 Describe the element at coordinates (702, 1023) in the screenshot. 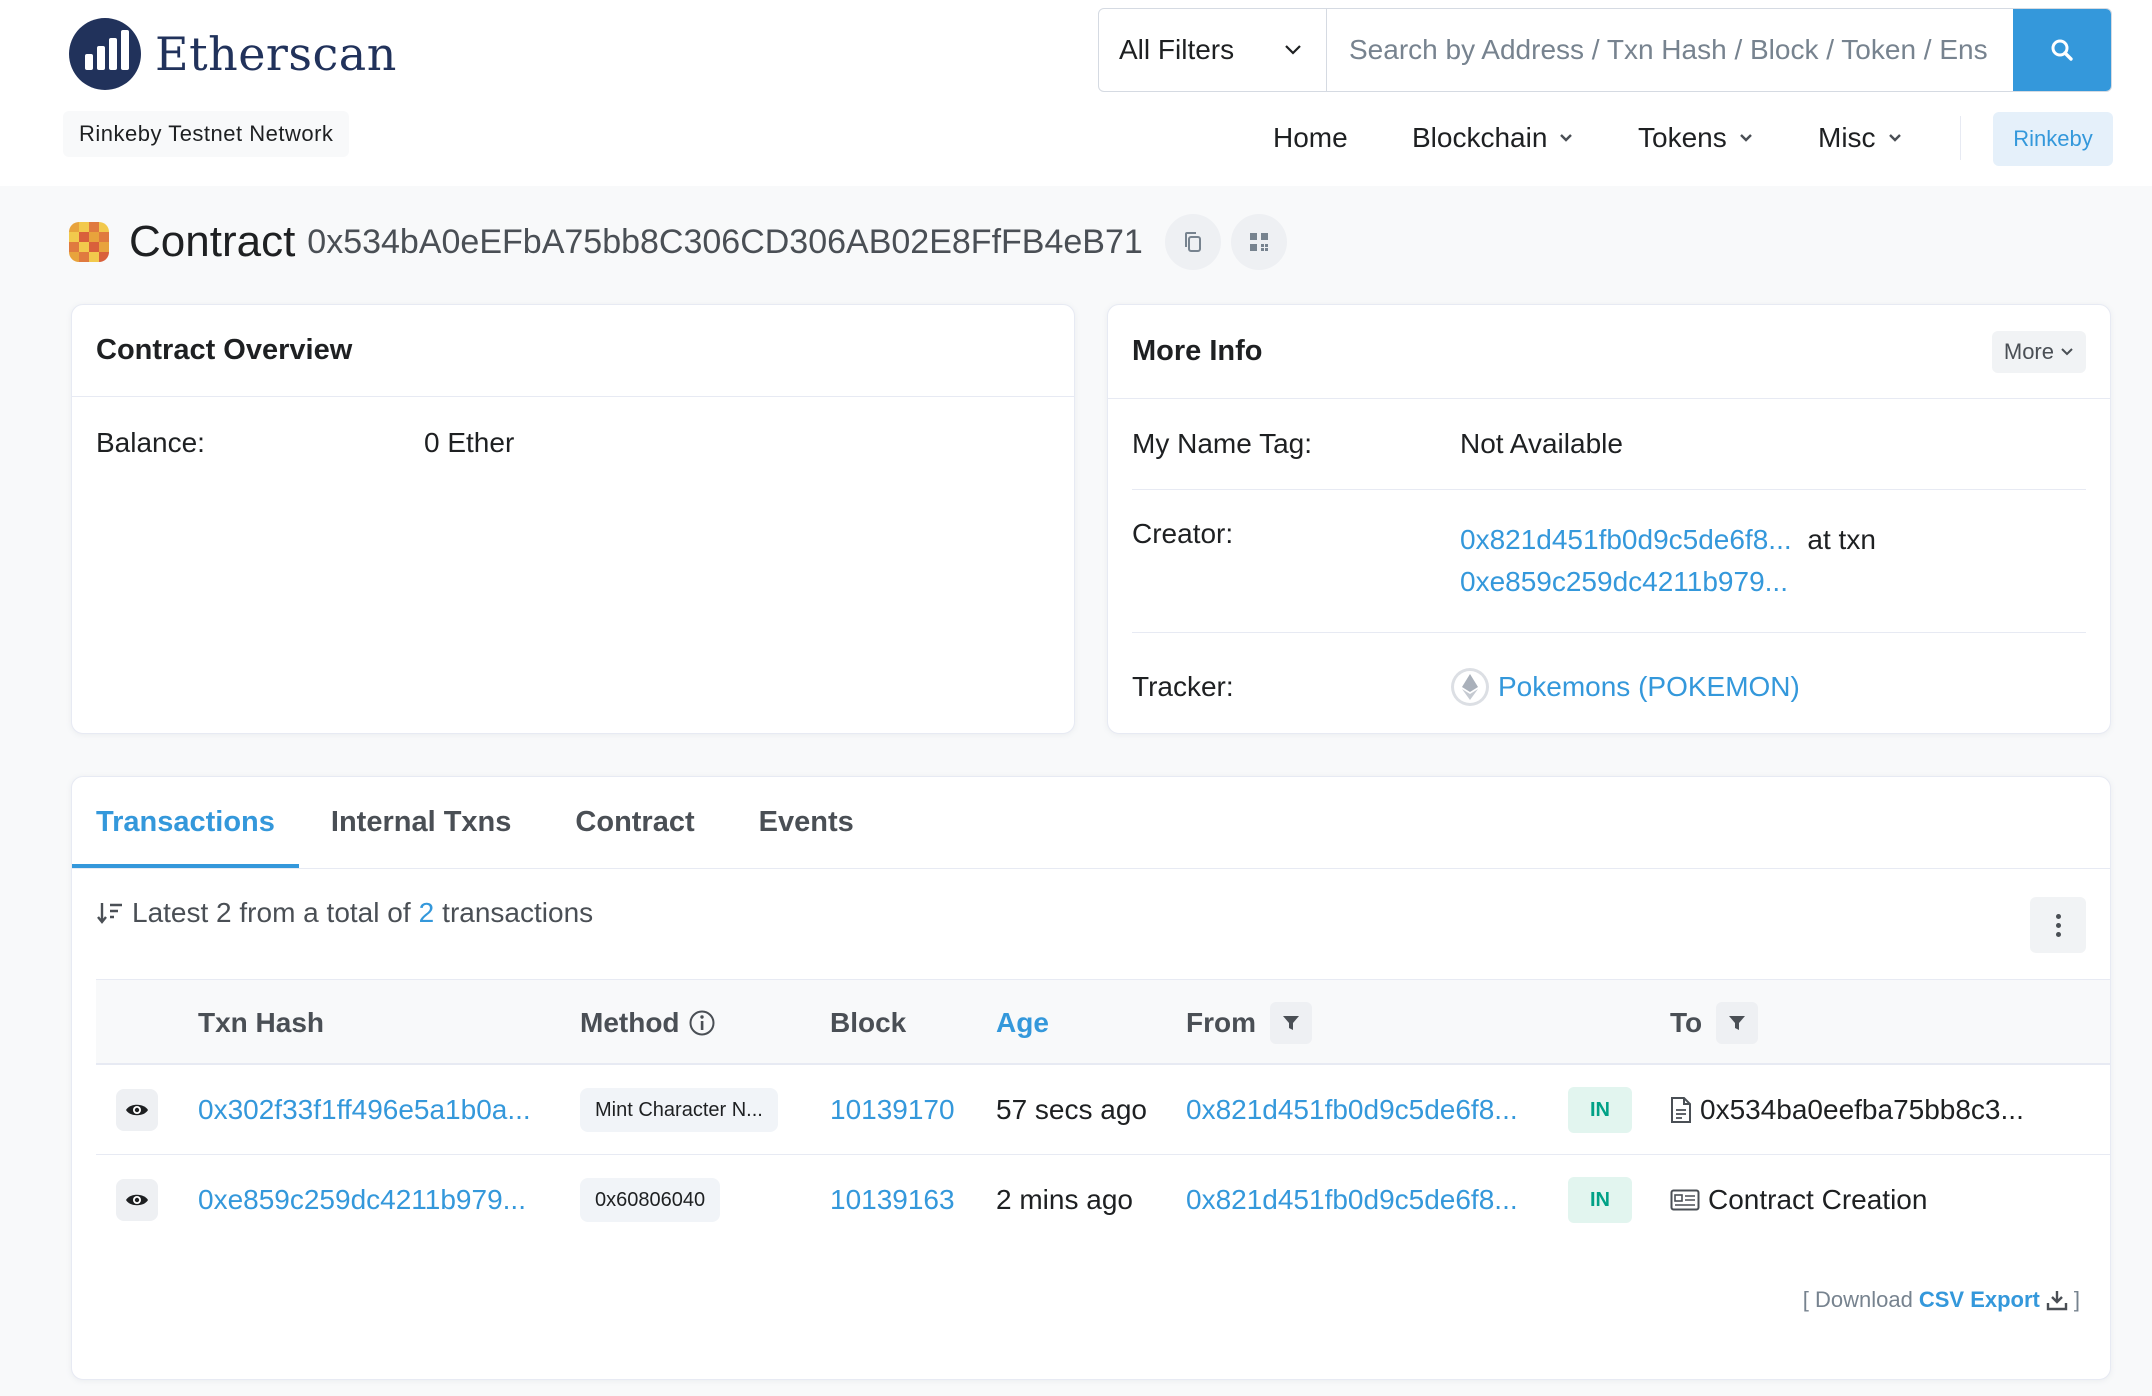

I see `info-icon` at that location.